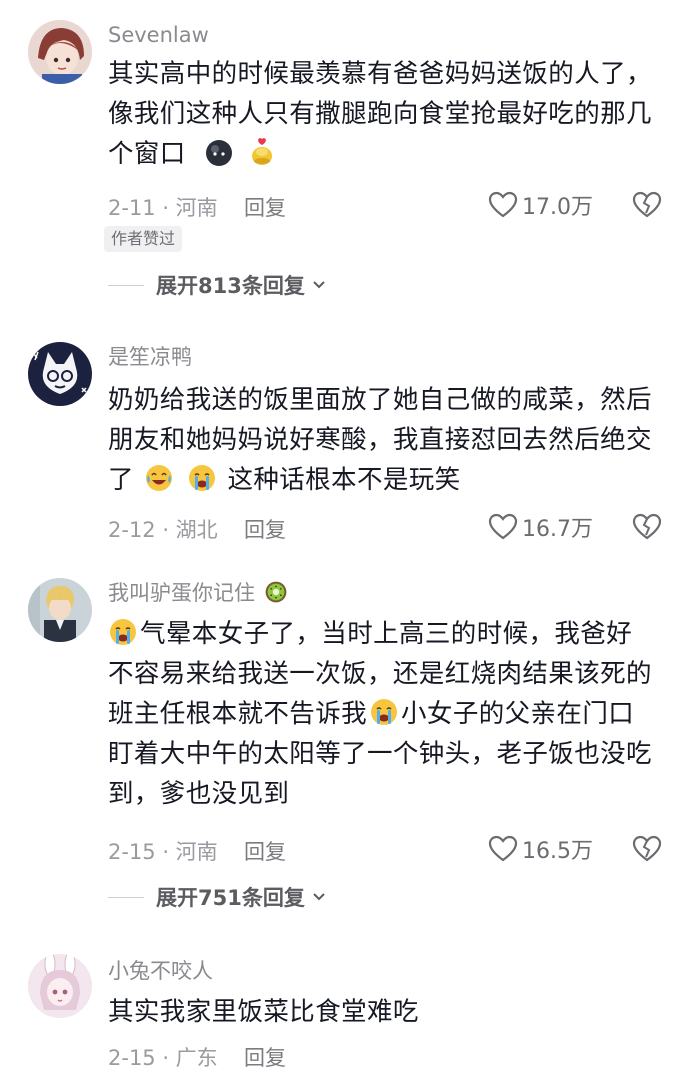  Describe the element at coordinates (557, 207) in the screenshot. I see `like-count: 17.0万` at that location.